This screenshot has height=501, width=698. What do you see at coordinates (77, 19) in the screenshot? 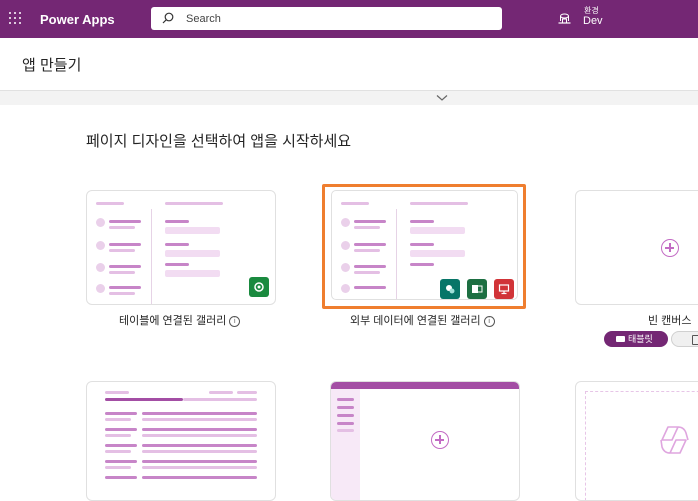
I see `app-name: Power Apps` at bounding box center [77, 19].